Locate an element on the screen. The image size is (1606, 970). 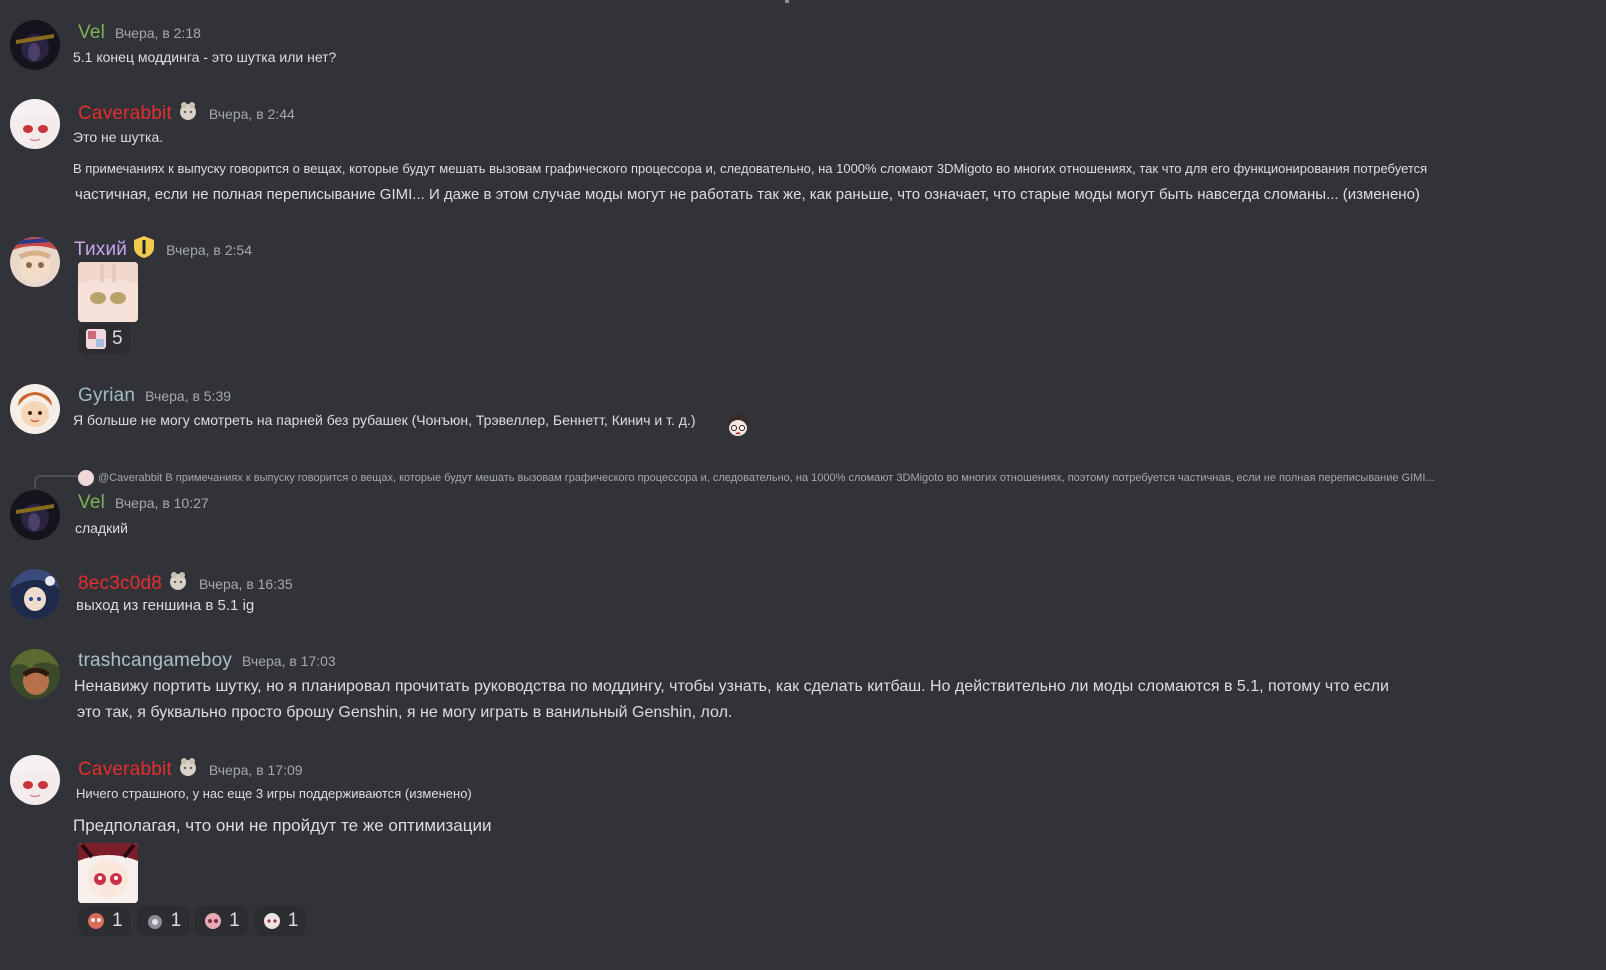
author-name: 8ec3c0d8 is located at coordinates (120, 584).